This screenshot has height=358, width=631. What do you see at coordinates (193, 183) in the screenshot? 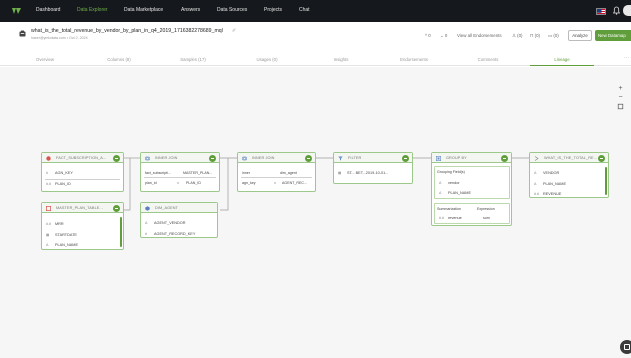
I see `join-right-key: PLAN_ID` at bounding box center [193, 183].